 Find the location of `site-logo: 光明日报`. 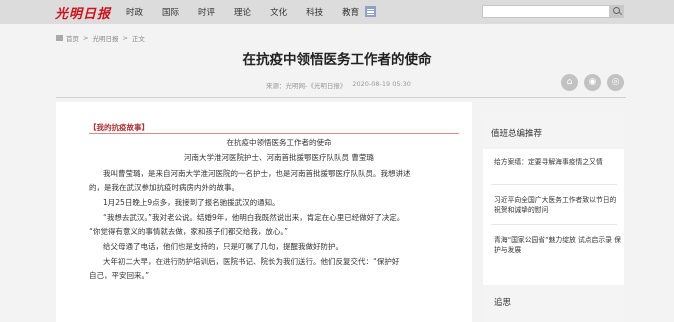

site-logo: 光明日报 is located at coordinates (83, 12).